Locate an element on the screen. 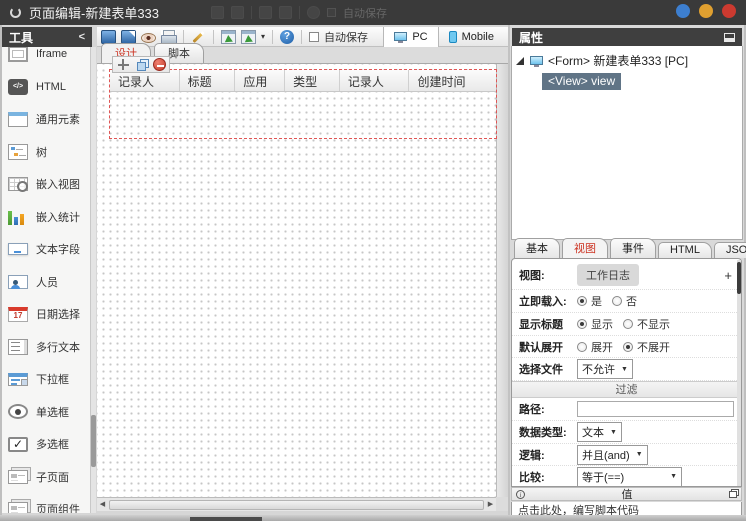 This screenshot has width=746, height=521. sidebar-item-tree: 树 is located at coordinates (46, 152).